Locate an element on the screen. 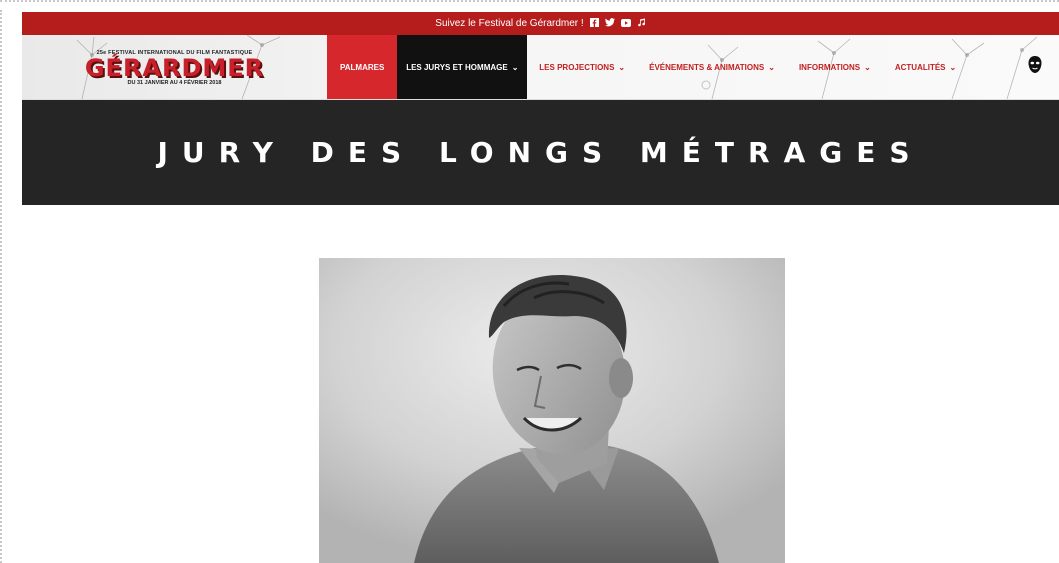 Image resolution: width=1059 pixels, height=563 pixels. nav-item-palmares: PALMARES is located at coordinates (362, 67).